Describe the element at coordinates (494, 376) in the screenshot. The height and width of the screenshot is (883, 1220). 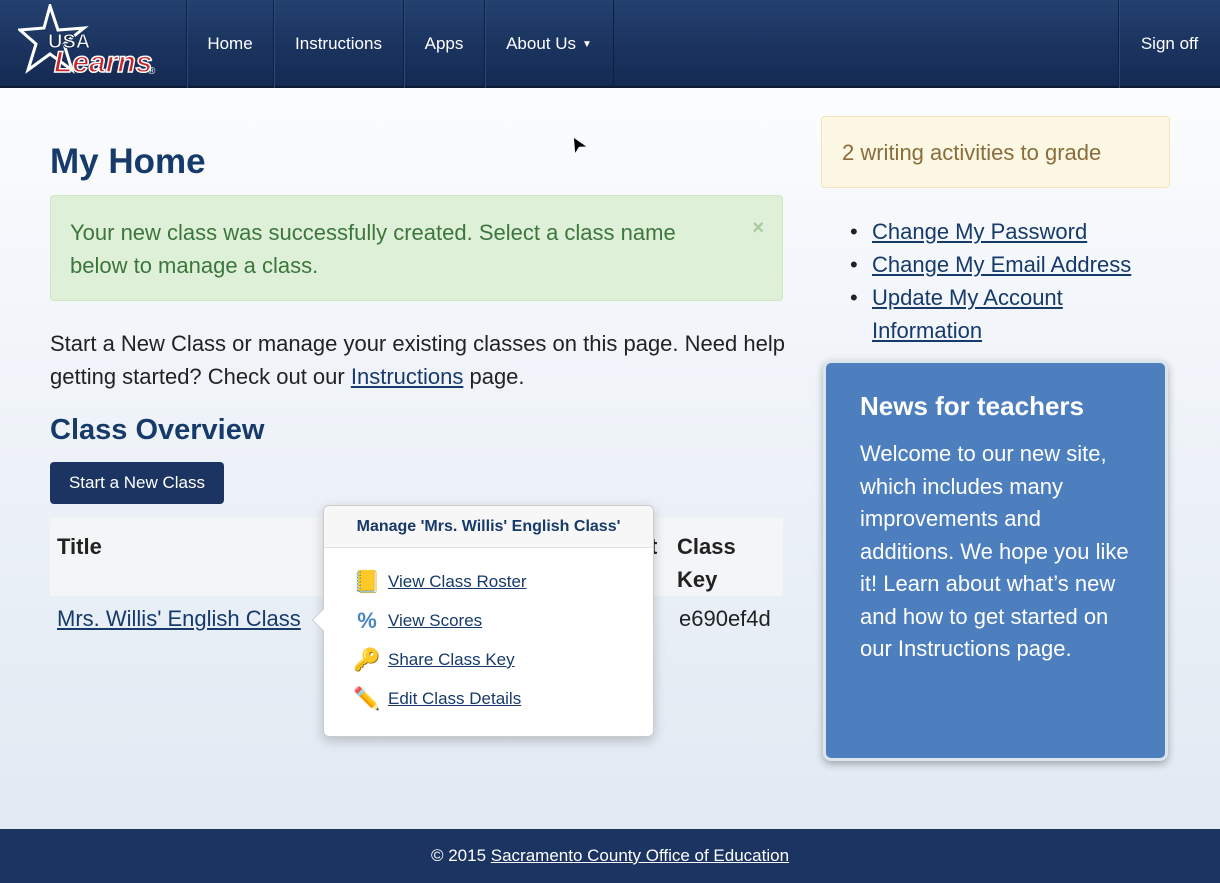
I see `intro-after: page.` at that location.